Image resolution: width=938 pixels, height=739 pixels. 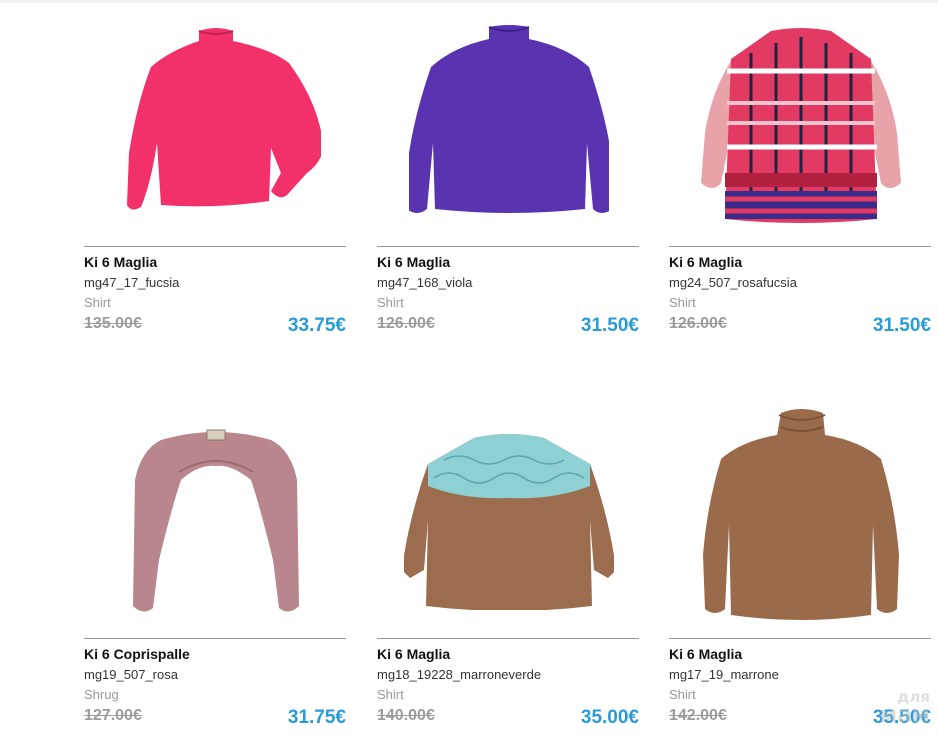 I want to click on product-image-fuchsia-sweater, so click(x=216, y=123).